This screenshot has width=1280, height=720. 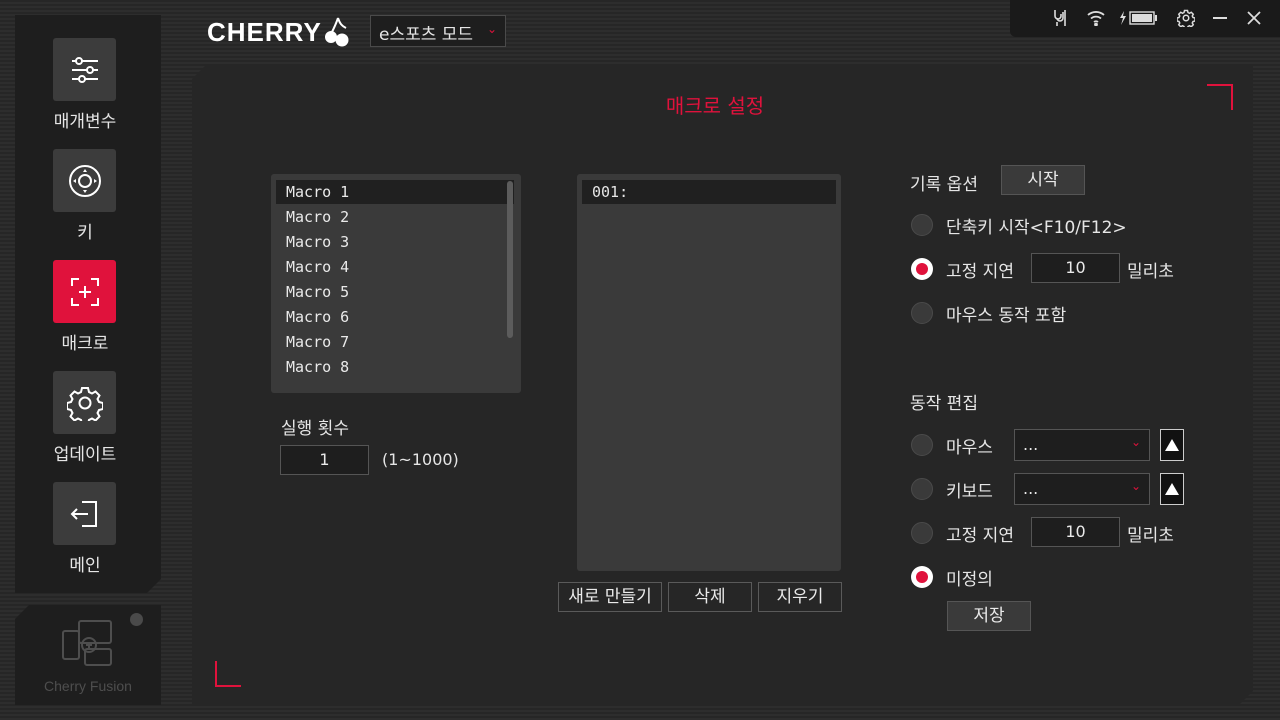 I want to click on mode-select: e스포츠 모드 ⌄, so click(x=438, y=31).